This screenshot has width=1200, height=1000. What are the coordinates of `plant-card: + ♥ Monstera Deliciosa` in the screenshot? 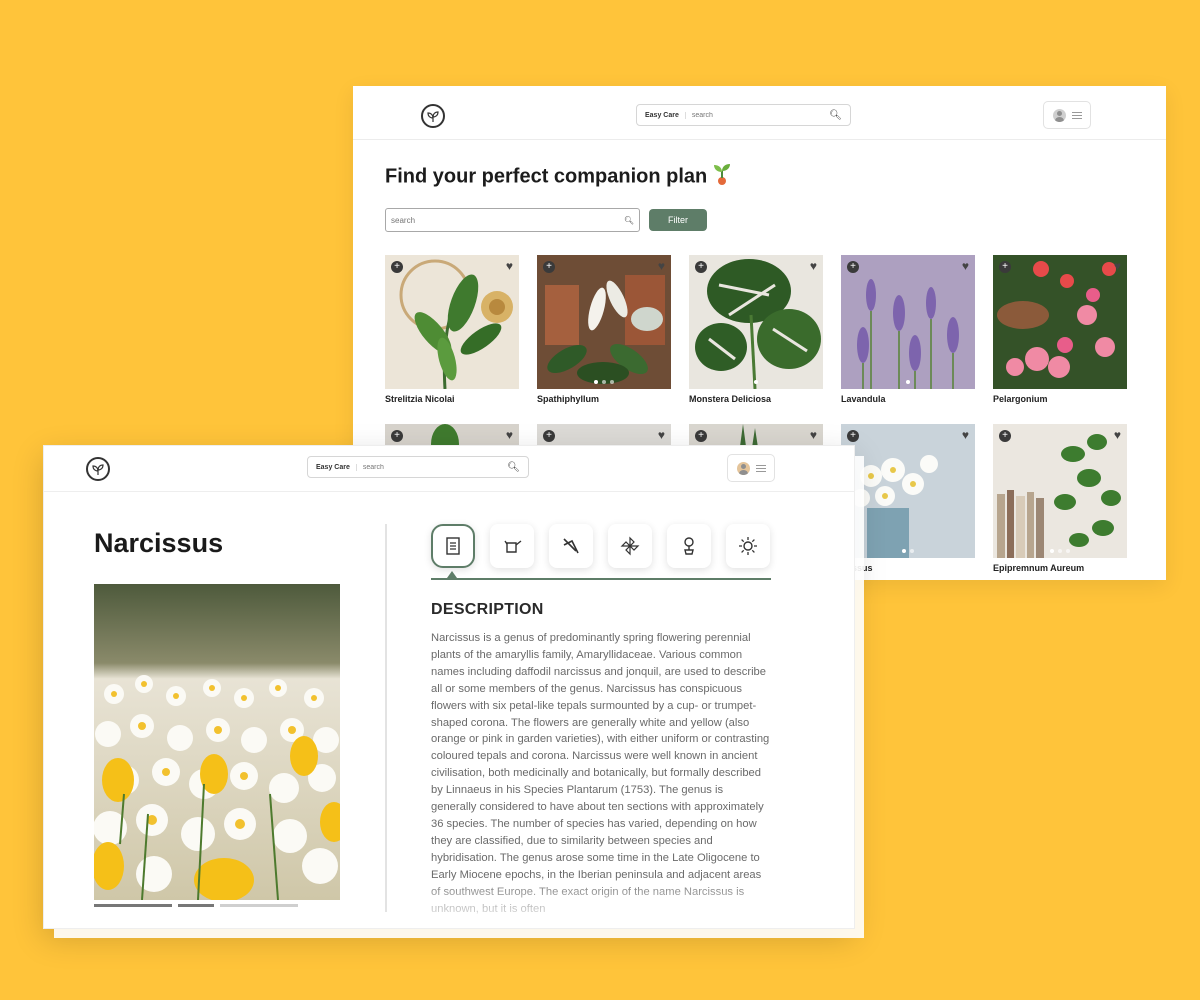 It's located at (756, 329).